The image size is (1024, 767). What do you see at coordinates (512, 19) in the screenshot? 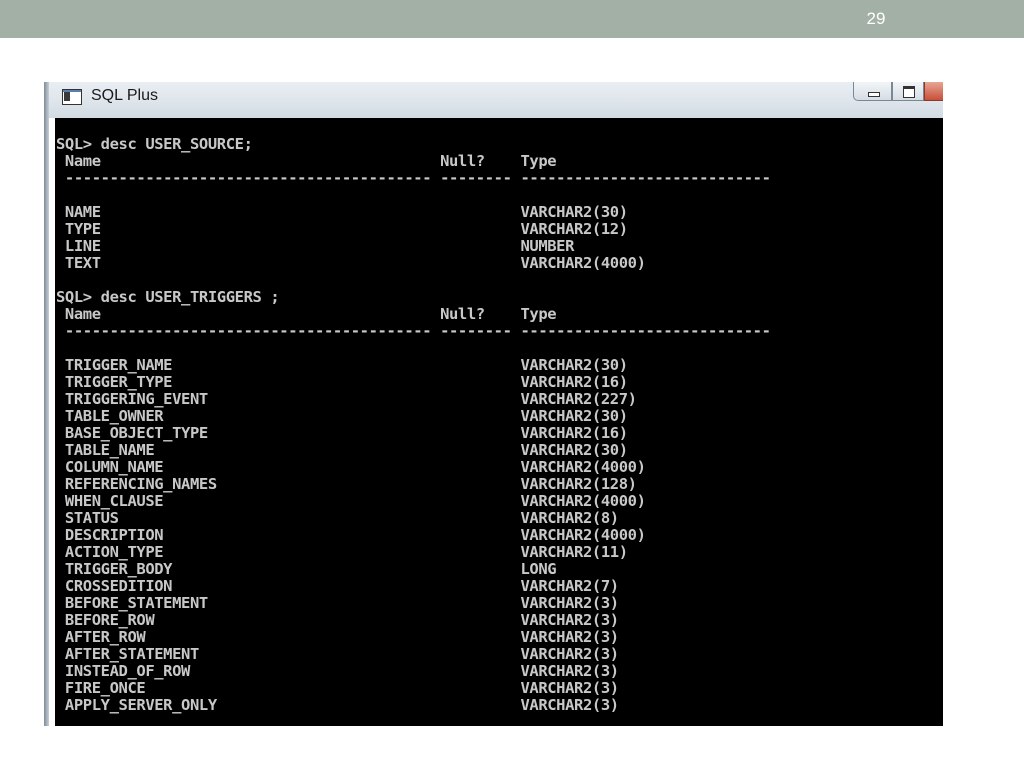
I see `slide-header-bar: 29` at bounding box center [512, 19].